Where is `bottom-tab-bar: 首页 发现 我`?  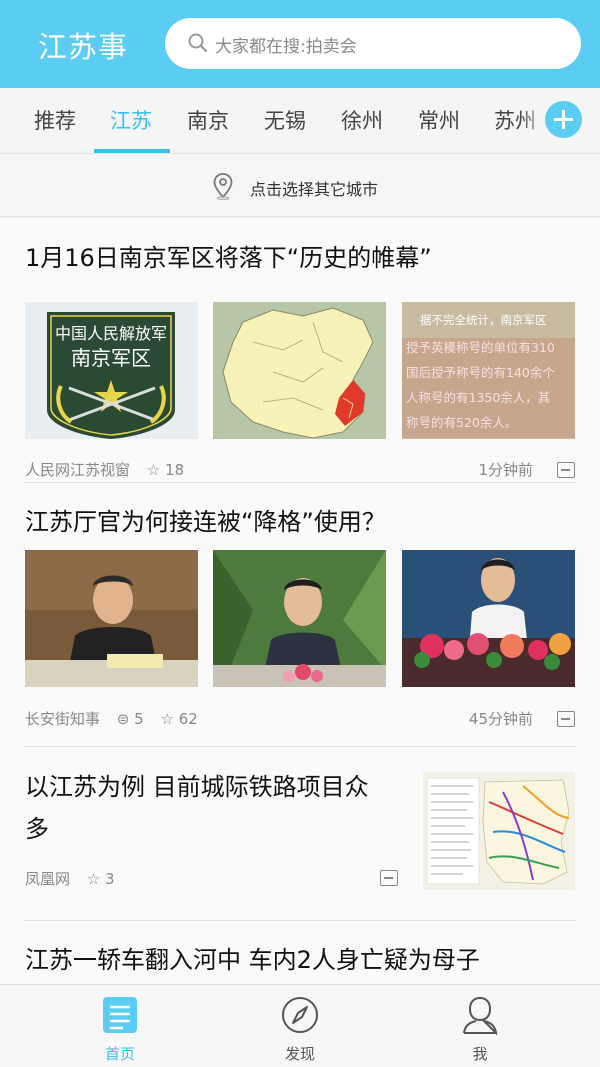 bottom-tab-bar: 首页 发现 我 is located at coordinates (300, 1025).